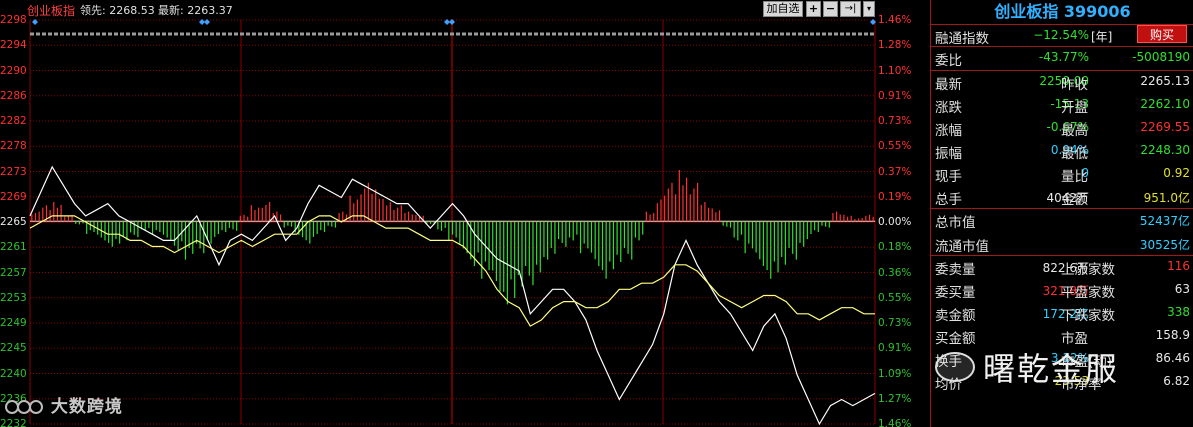 This screenshot has height=427, width=1193. Describe the element at coordinates (895, 70) in the screenshot. I see `right-axis-label: 1.10%` at that location.